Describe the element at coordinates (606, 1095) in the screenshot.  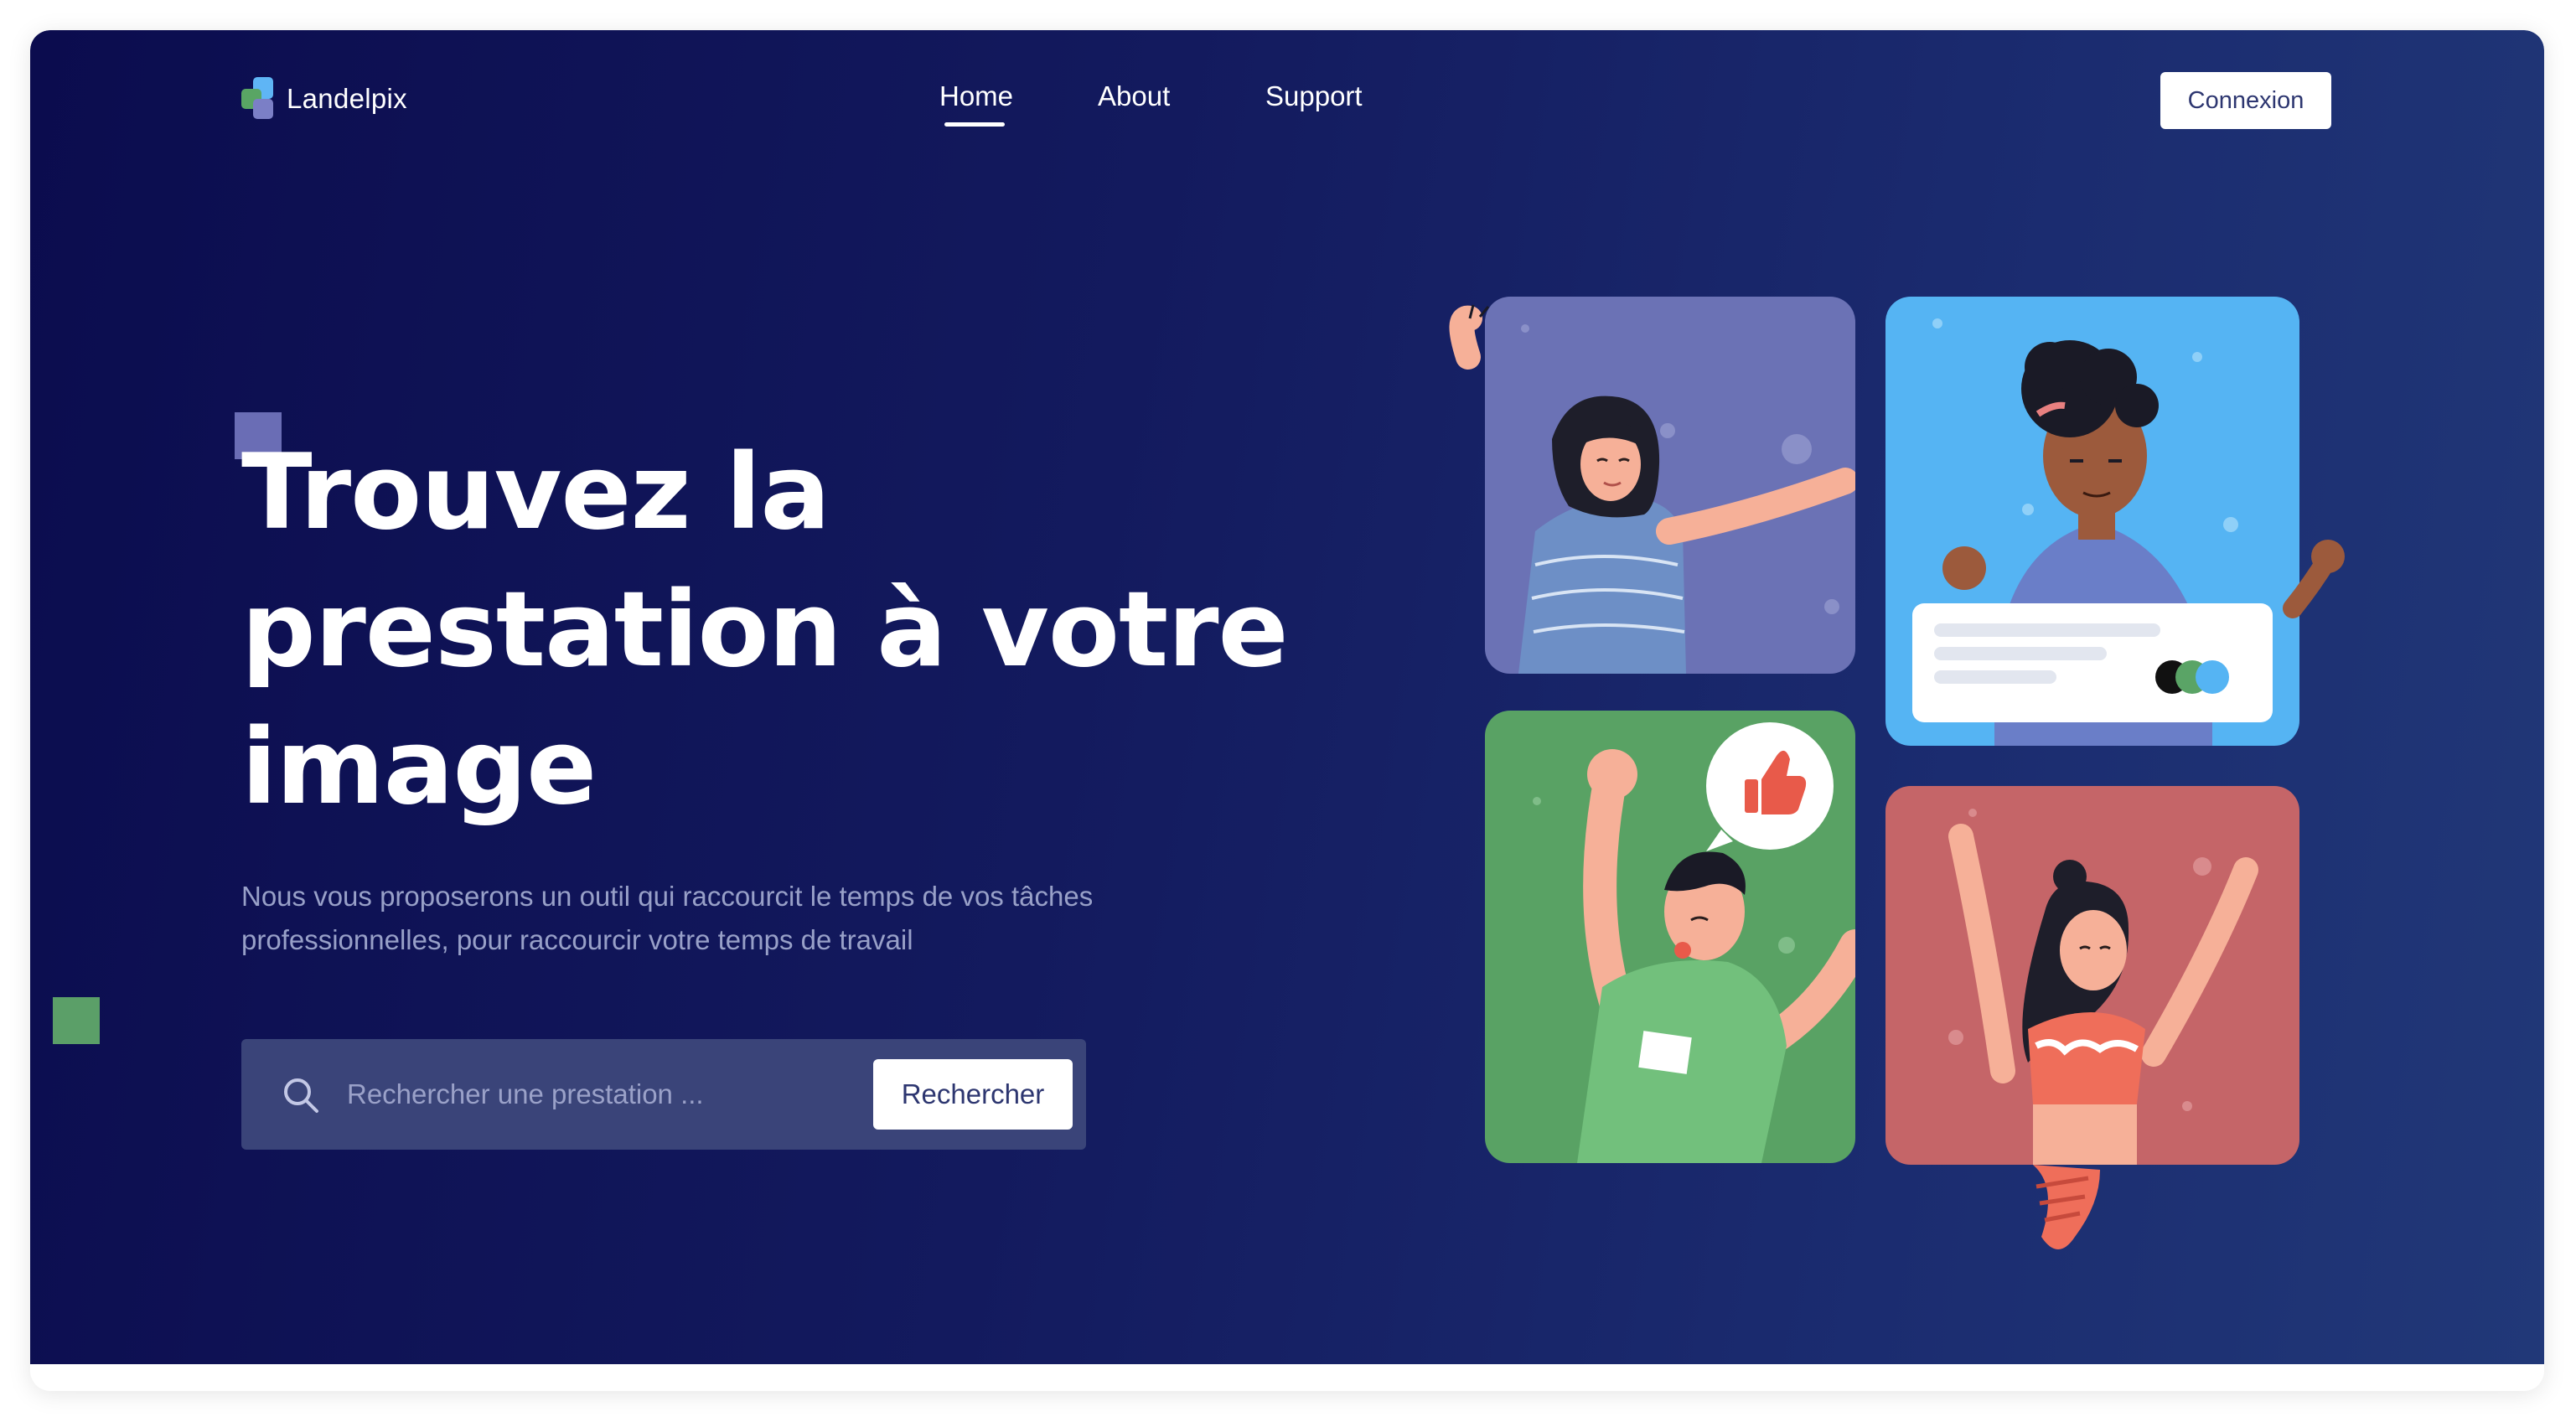
I see `search-input` at that location.